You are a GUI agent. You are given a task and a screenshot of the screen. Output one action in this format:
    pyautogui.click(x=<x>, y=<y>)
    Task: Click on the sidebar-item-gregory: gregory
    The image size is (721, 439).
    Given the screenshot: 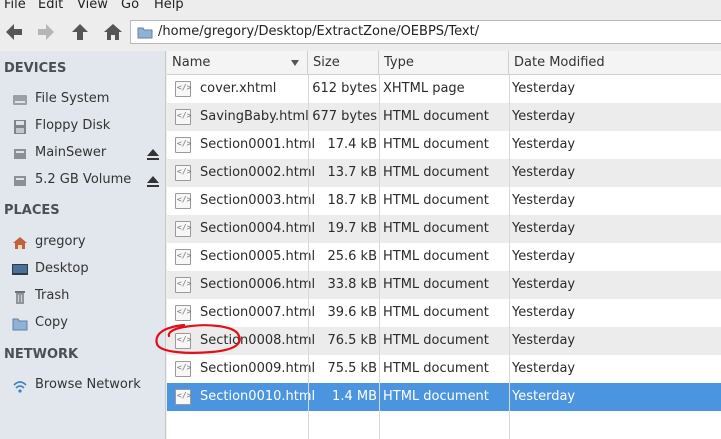 What is the action you would take?
    pyautogui.click(x=82, y=243)
    